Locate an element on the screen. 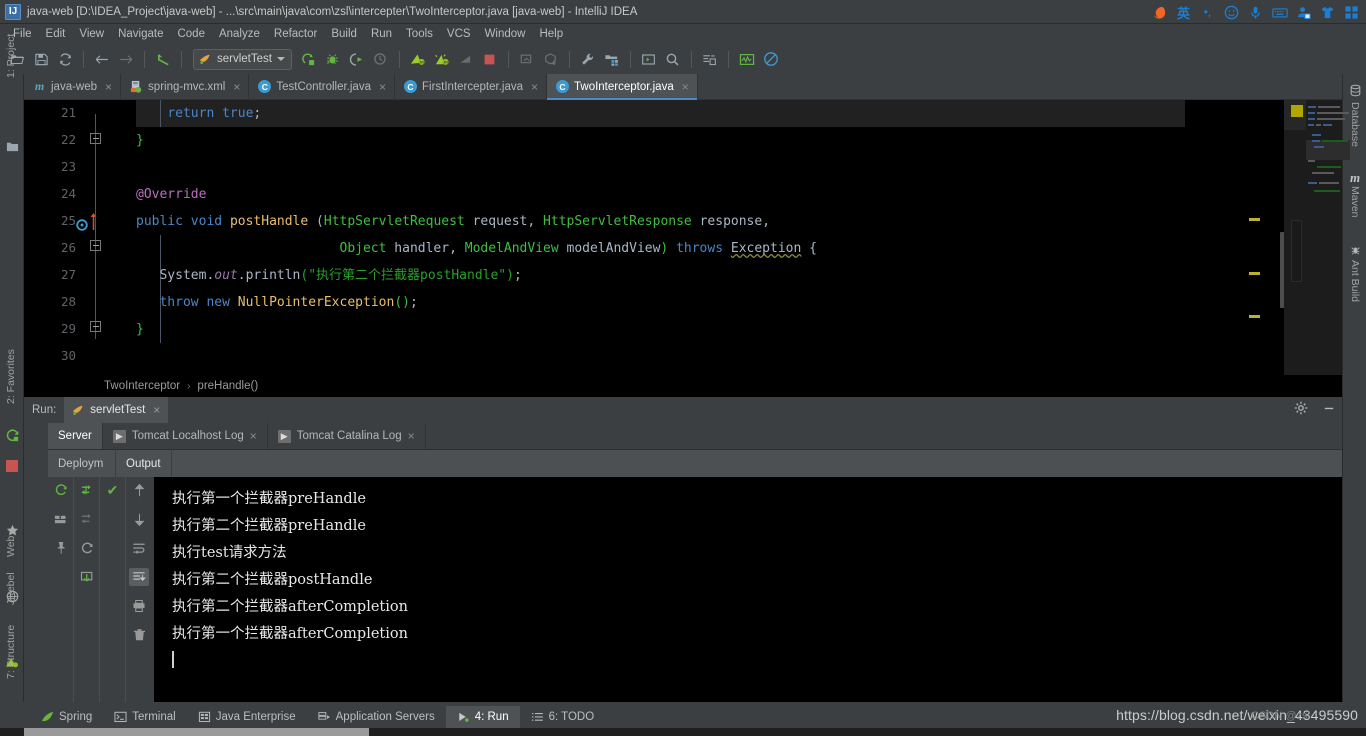  sidebar-item-structure: 7: Structure is located at coordinates (11, 652).